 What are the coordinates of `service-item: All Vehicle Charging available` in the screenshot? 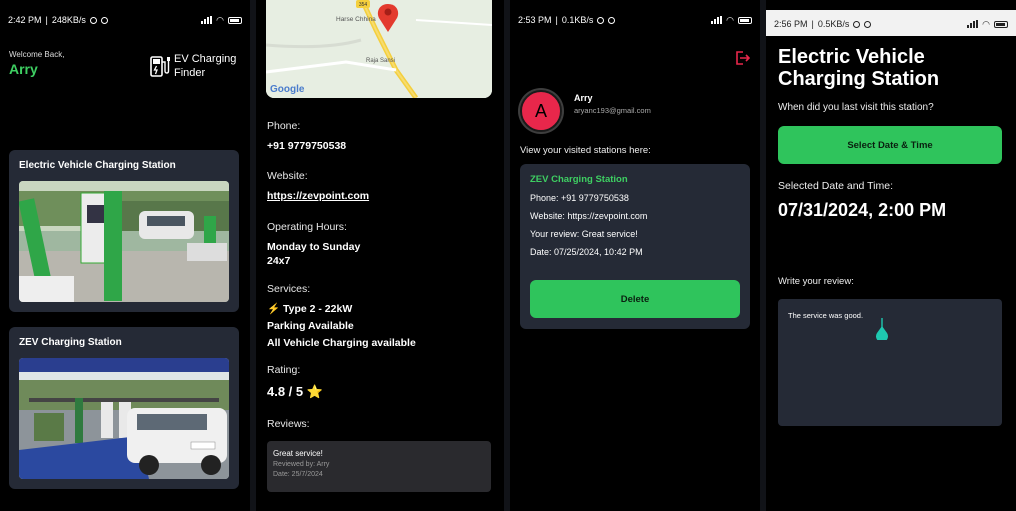 It's located at (341, 343).